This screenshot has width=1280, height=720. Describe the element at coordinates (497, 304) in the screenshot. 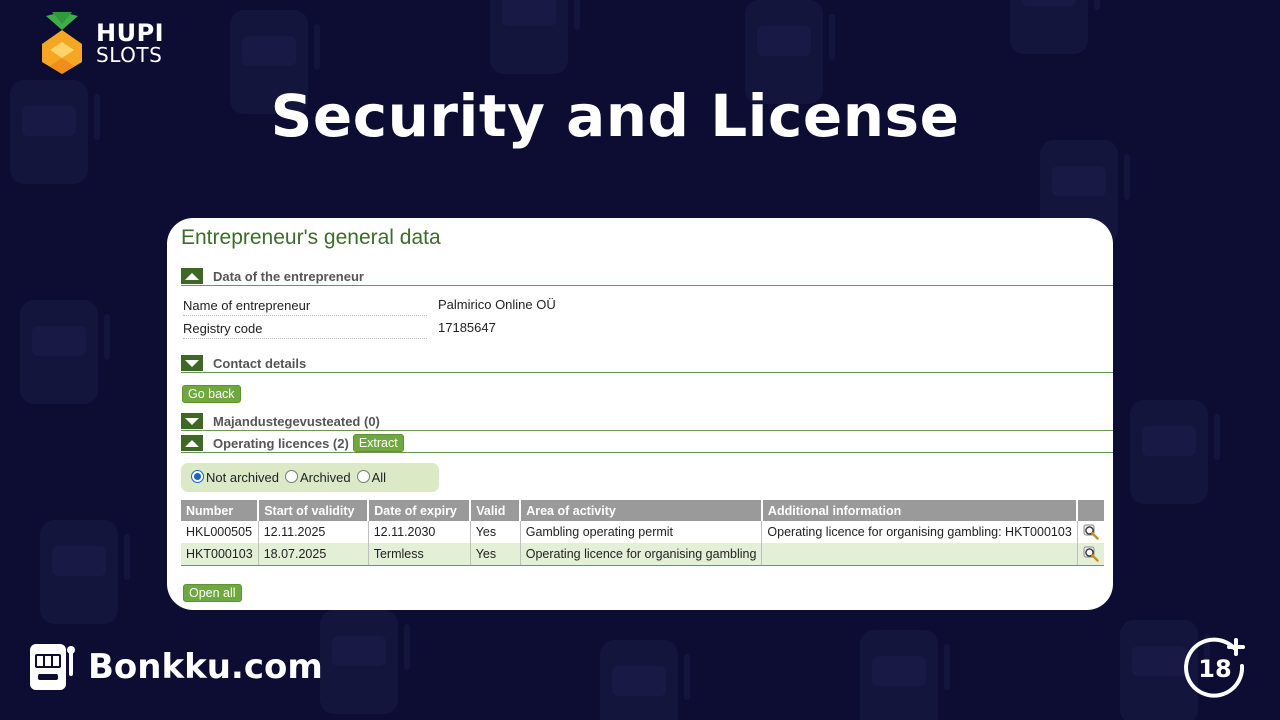

I see `field-value-name: Palmirico Online OÜ` at that location.